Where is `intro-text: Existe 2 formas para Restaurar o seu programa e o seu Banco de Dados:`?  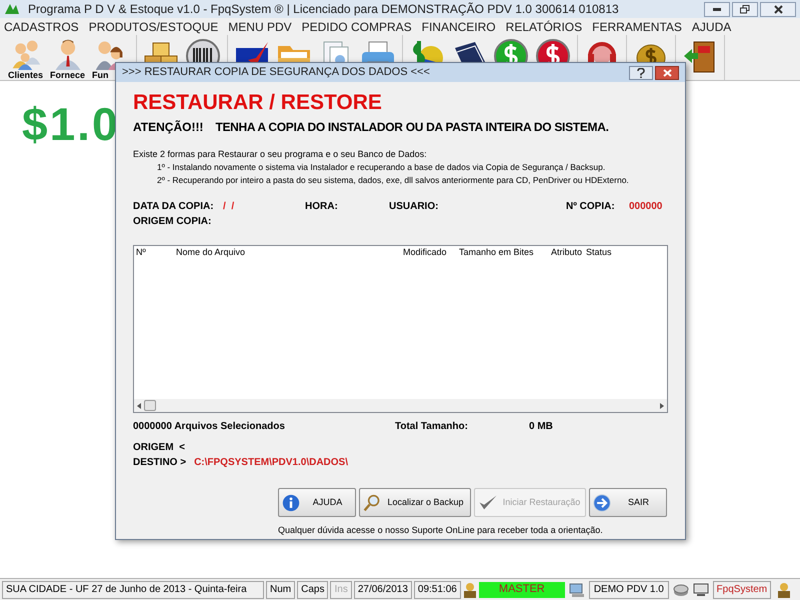
intro-text: Existe 2 formas para Restaurar o seu programa e o seu Banco de Dados: is located at coordinates (280, 154).